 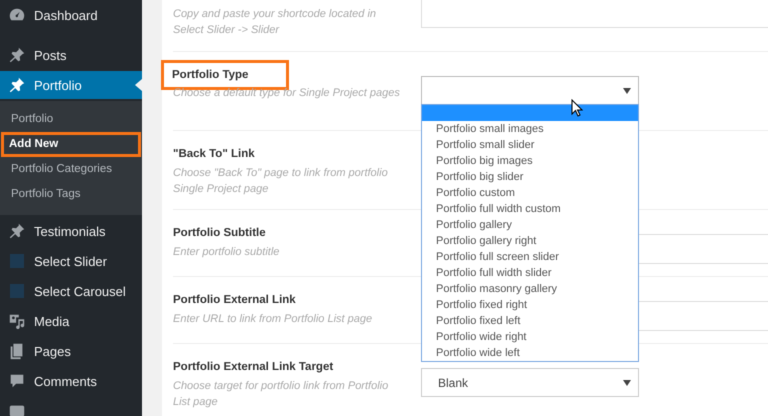 I want to click on submenu-item: Portfolio, so click(x=71, y=119).